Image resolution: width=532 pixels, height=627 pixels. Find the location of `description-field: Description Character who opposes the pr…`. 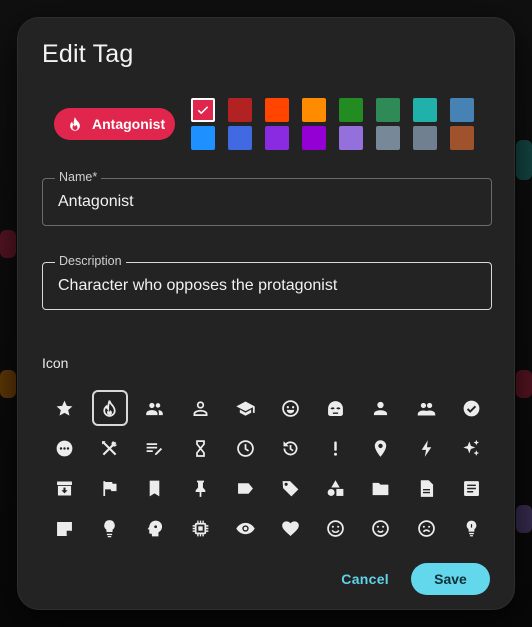

description-field: Description Character who opposes the pr… is located at coordinates (267, 282).